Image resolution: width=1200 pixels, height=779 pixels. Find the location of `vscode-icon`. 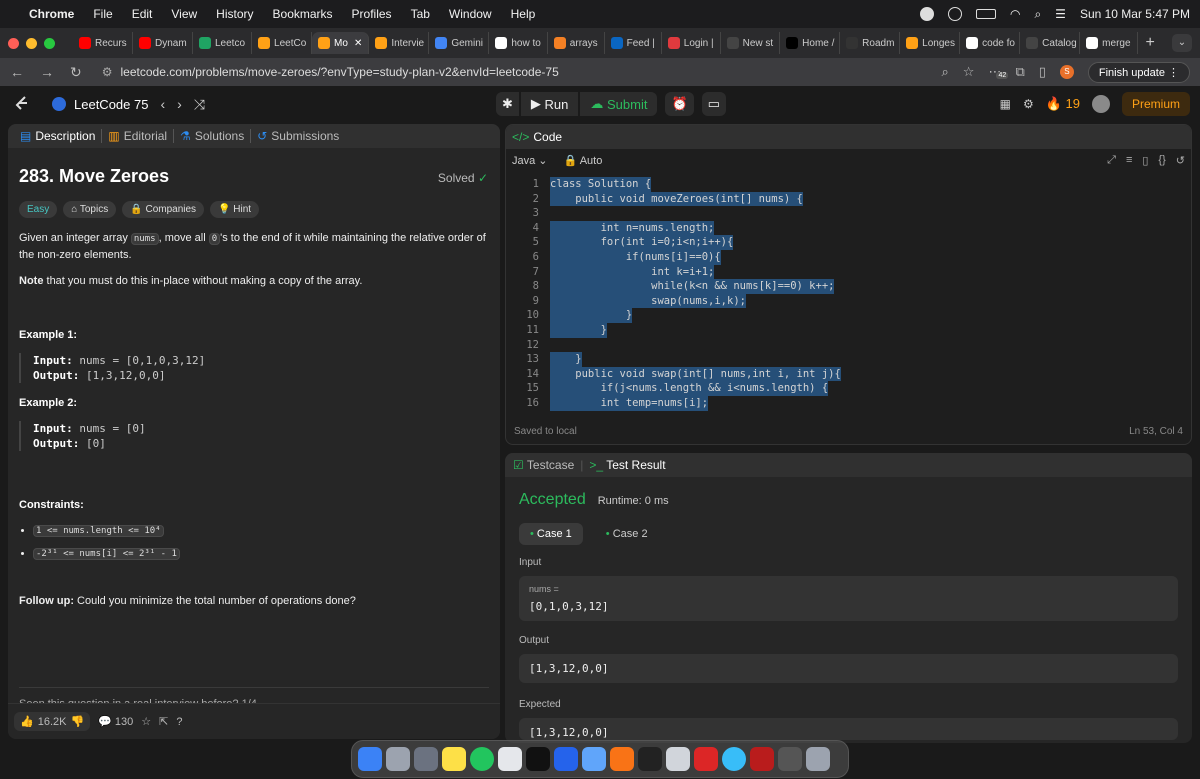

vscode-icon is located at coordinates (566, 759).